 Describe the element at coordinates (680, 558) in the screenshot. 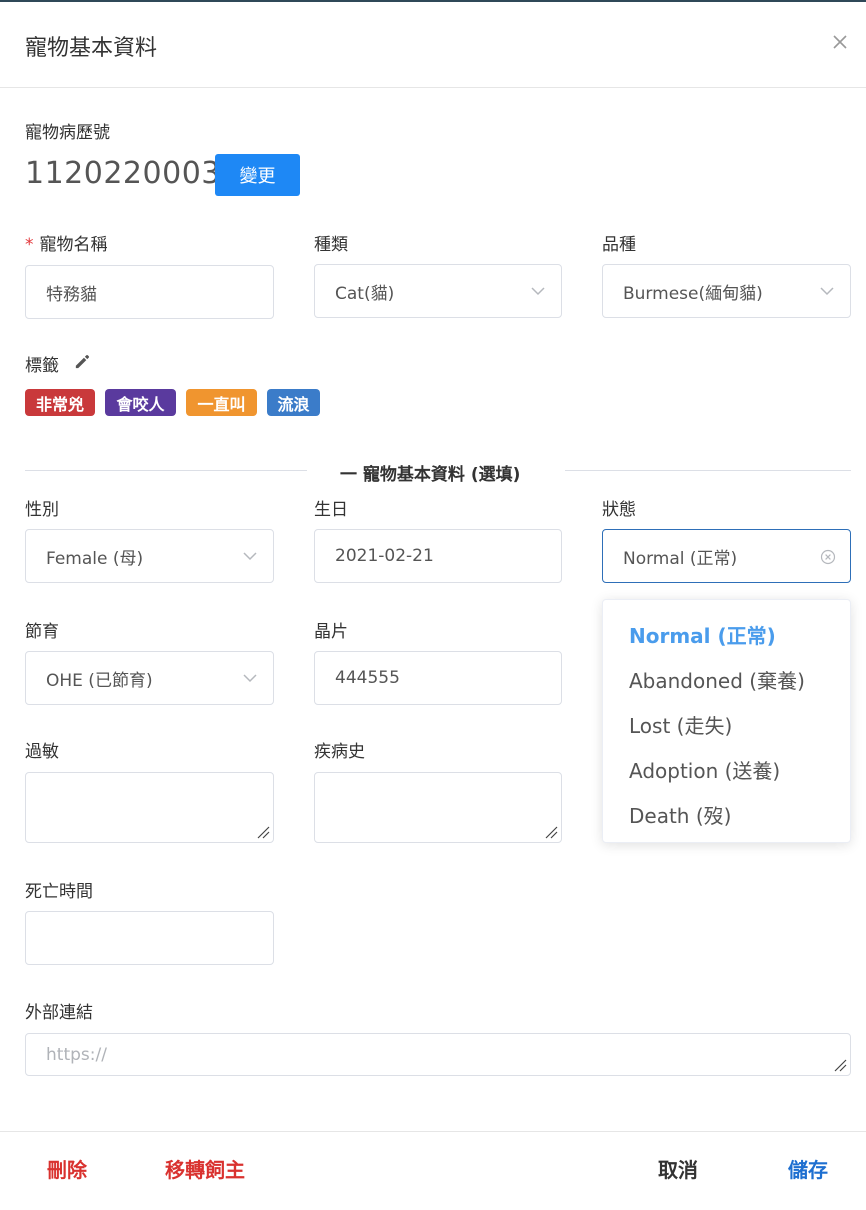

I see `status-value: Normal (正常)` at that location.